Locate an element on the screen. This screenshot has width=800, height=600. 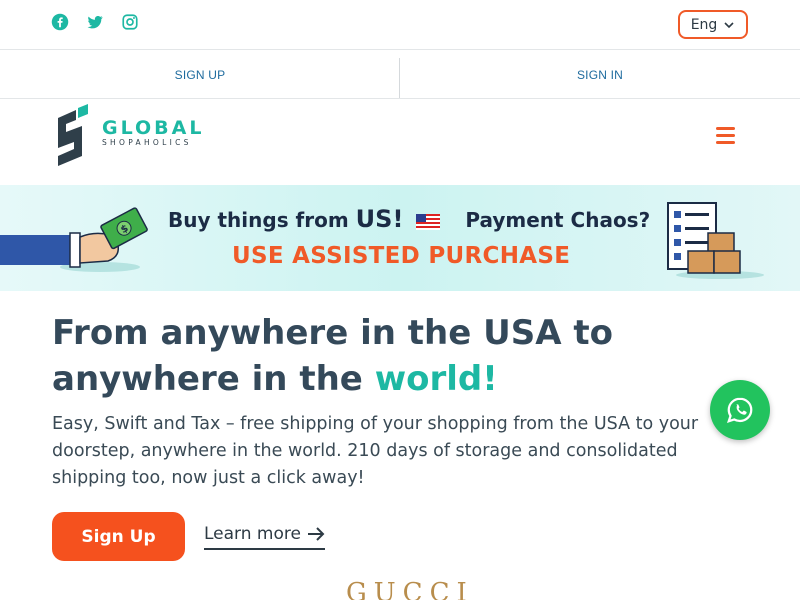
logo: GLOBAL SHOPAHOLICS is located at coordinates (153, 132).